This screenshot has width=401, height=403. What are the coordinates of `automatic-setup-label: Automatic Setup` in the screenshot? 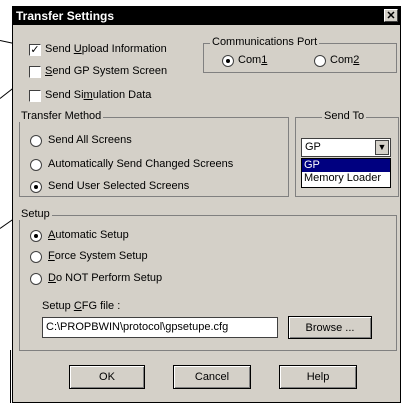 It's located at (88, 235).